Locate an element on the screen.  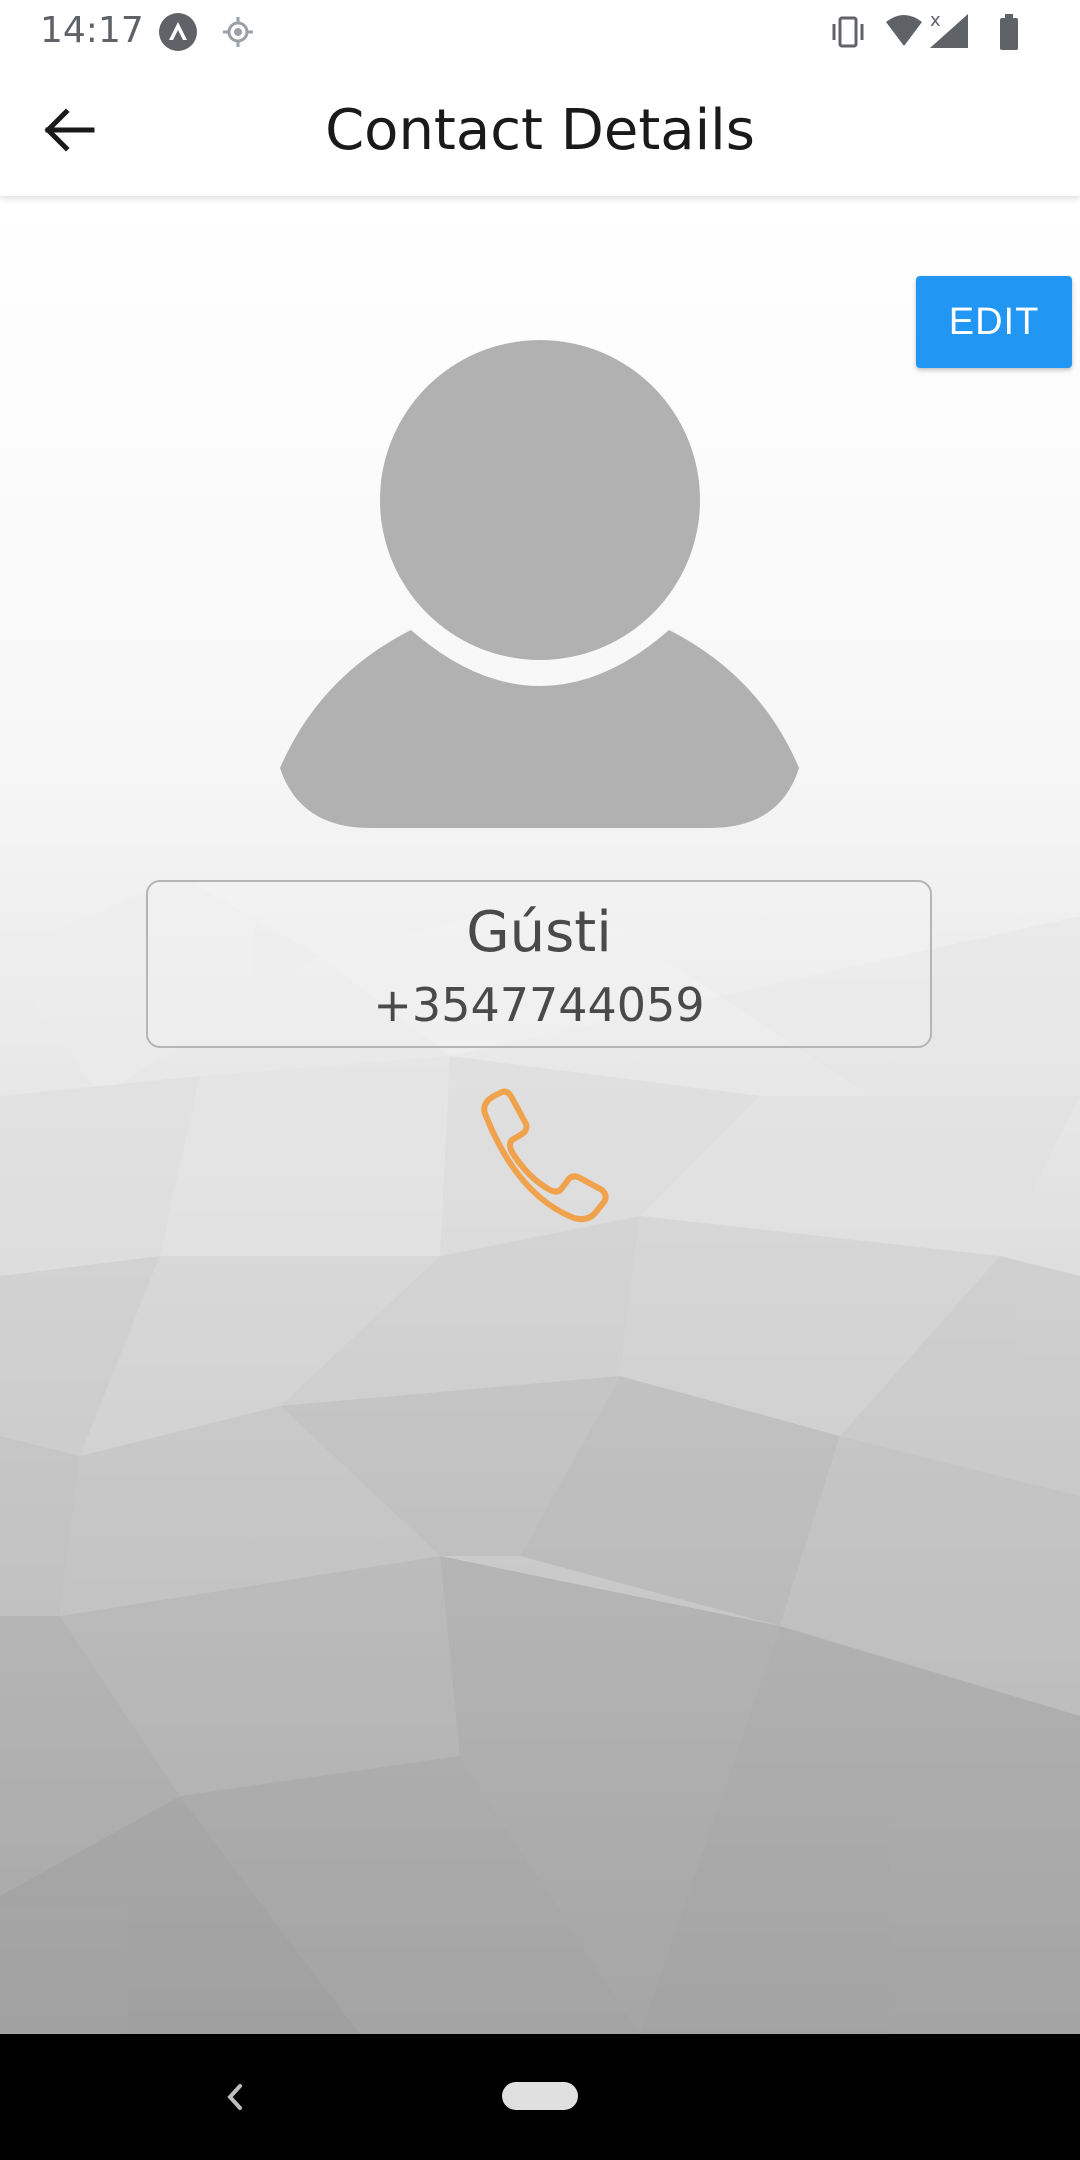
status-right-icons: x is located at coordinates (940, 34).